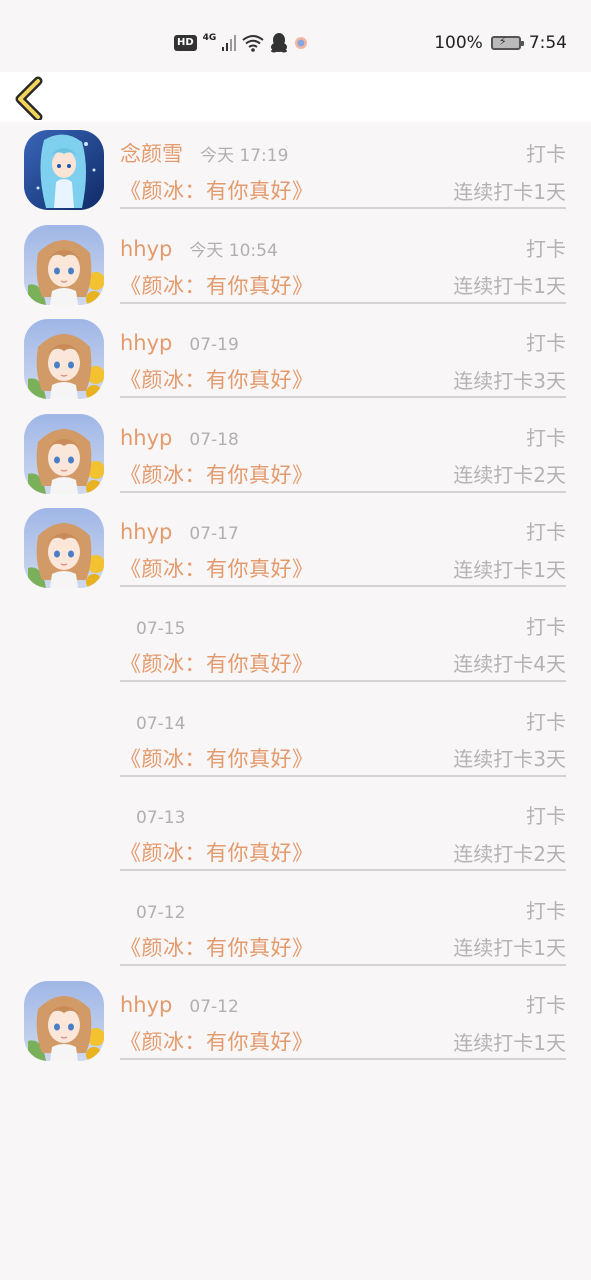  What do you see at coordinates (547, 43) in the screenshot?
I see `clock: 7:54` at bounding box center [547, 43].